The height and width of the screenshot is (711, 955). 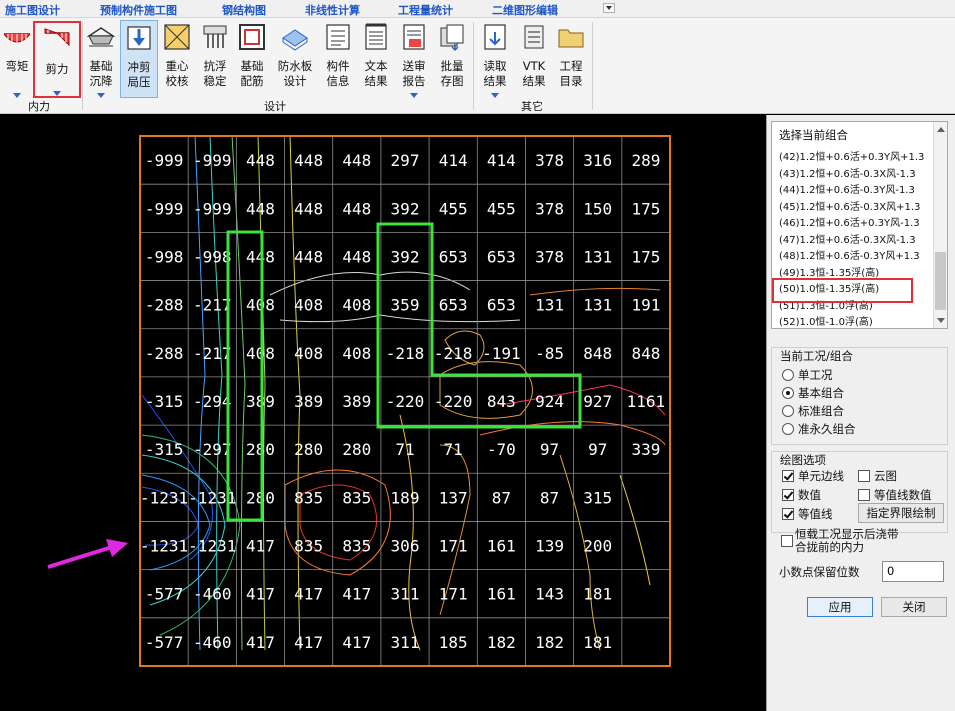 What do you see at coordinates (840, 607) in the screenshot?
I see `apply-button: 应用` at bounding box center [840, 607].